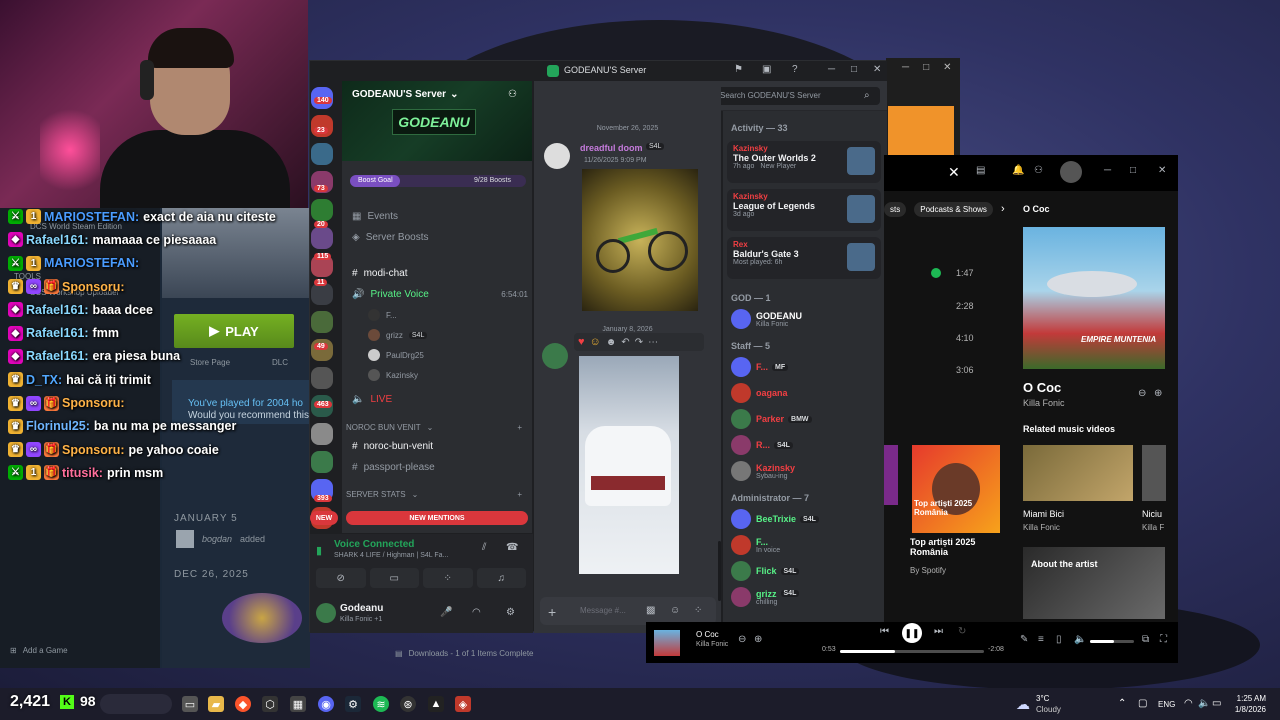 This screenshot has height=720, width=1280. Describe the element at coordinates (804, 210) in the screenshot. I see `activity-card: Kazinsky League of Legends 3d ago` at that location.